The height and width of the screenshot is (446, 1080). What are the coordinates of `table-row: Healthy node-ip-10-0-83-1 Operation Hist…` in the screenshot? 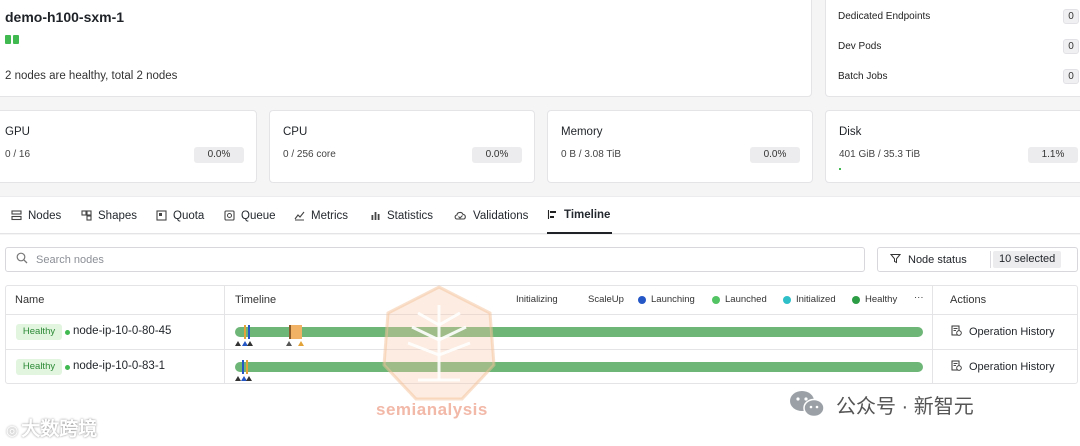 It's located at (541, 367).